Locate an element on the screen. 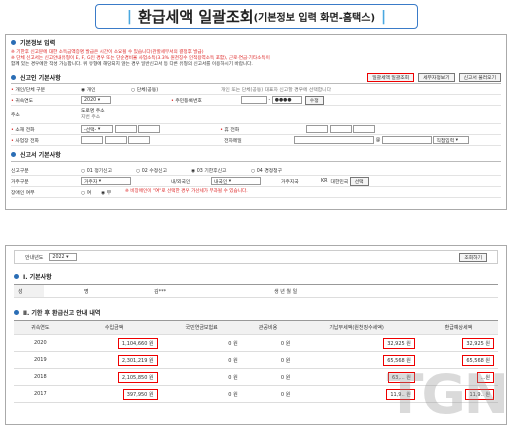 This screenshot has width=513, height=432. type-hint: 개인 또는 단체(공동) 대표자 신고할 경우에 선택합니다 is located at coordinates (276, 90).